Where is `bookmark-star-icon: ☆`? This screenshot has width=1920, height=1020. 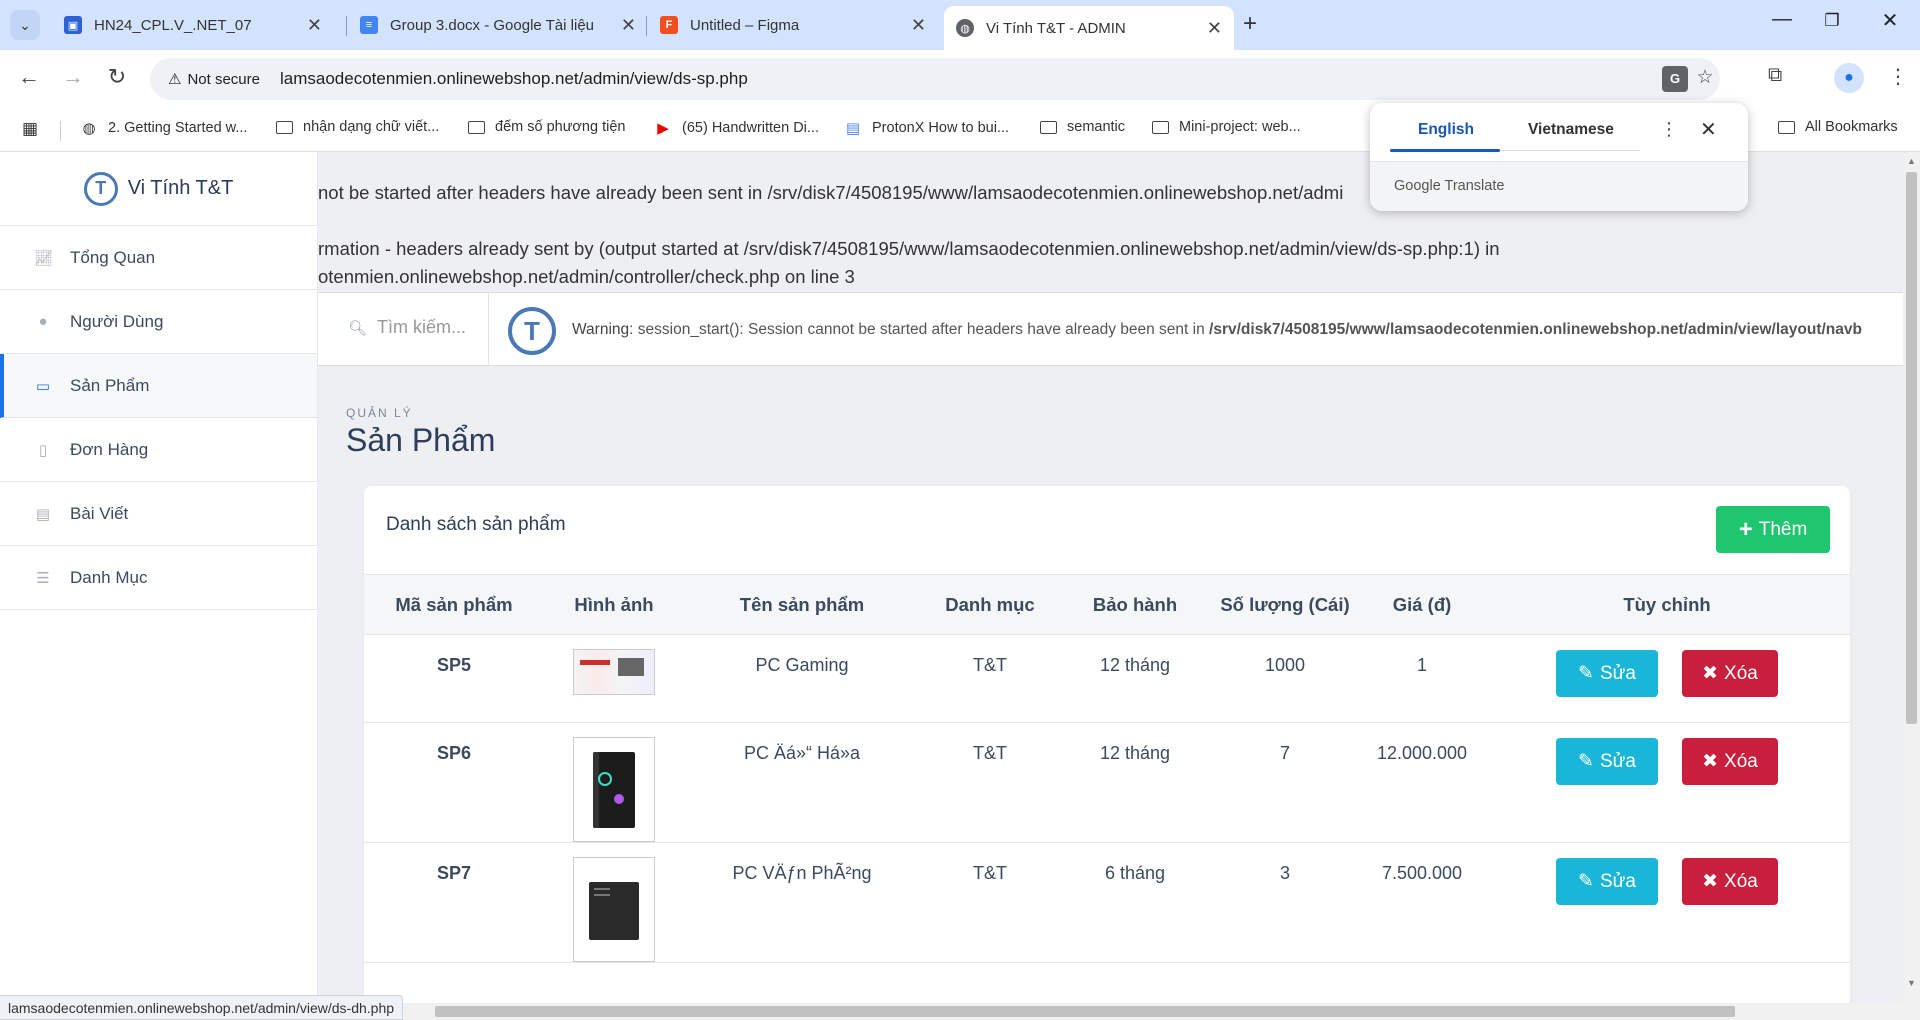 bookmark-star-icon: ☆ is located at coordinates (1705, 79).